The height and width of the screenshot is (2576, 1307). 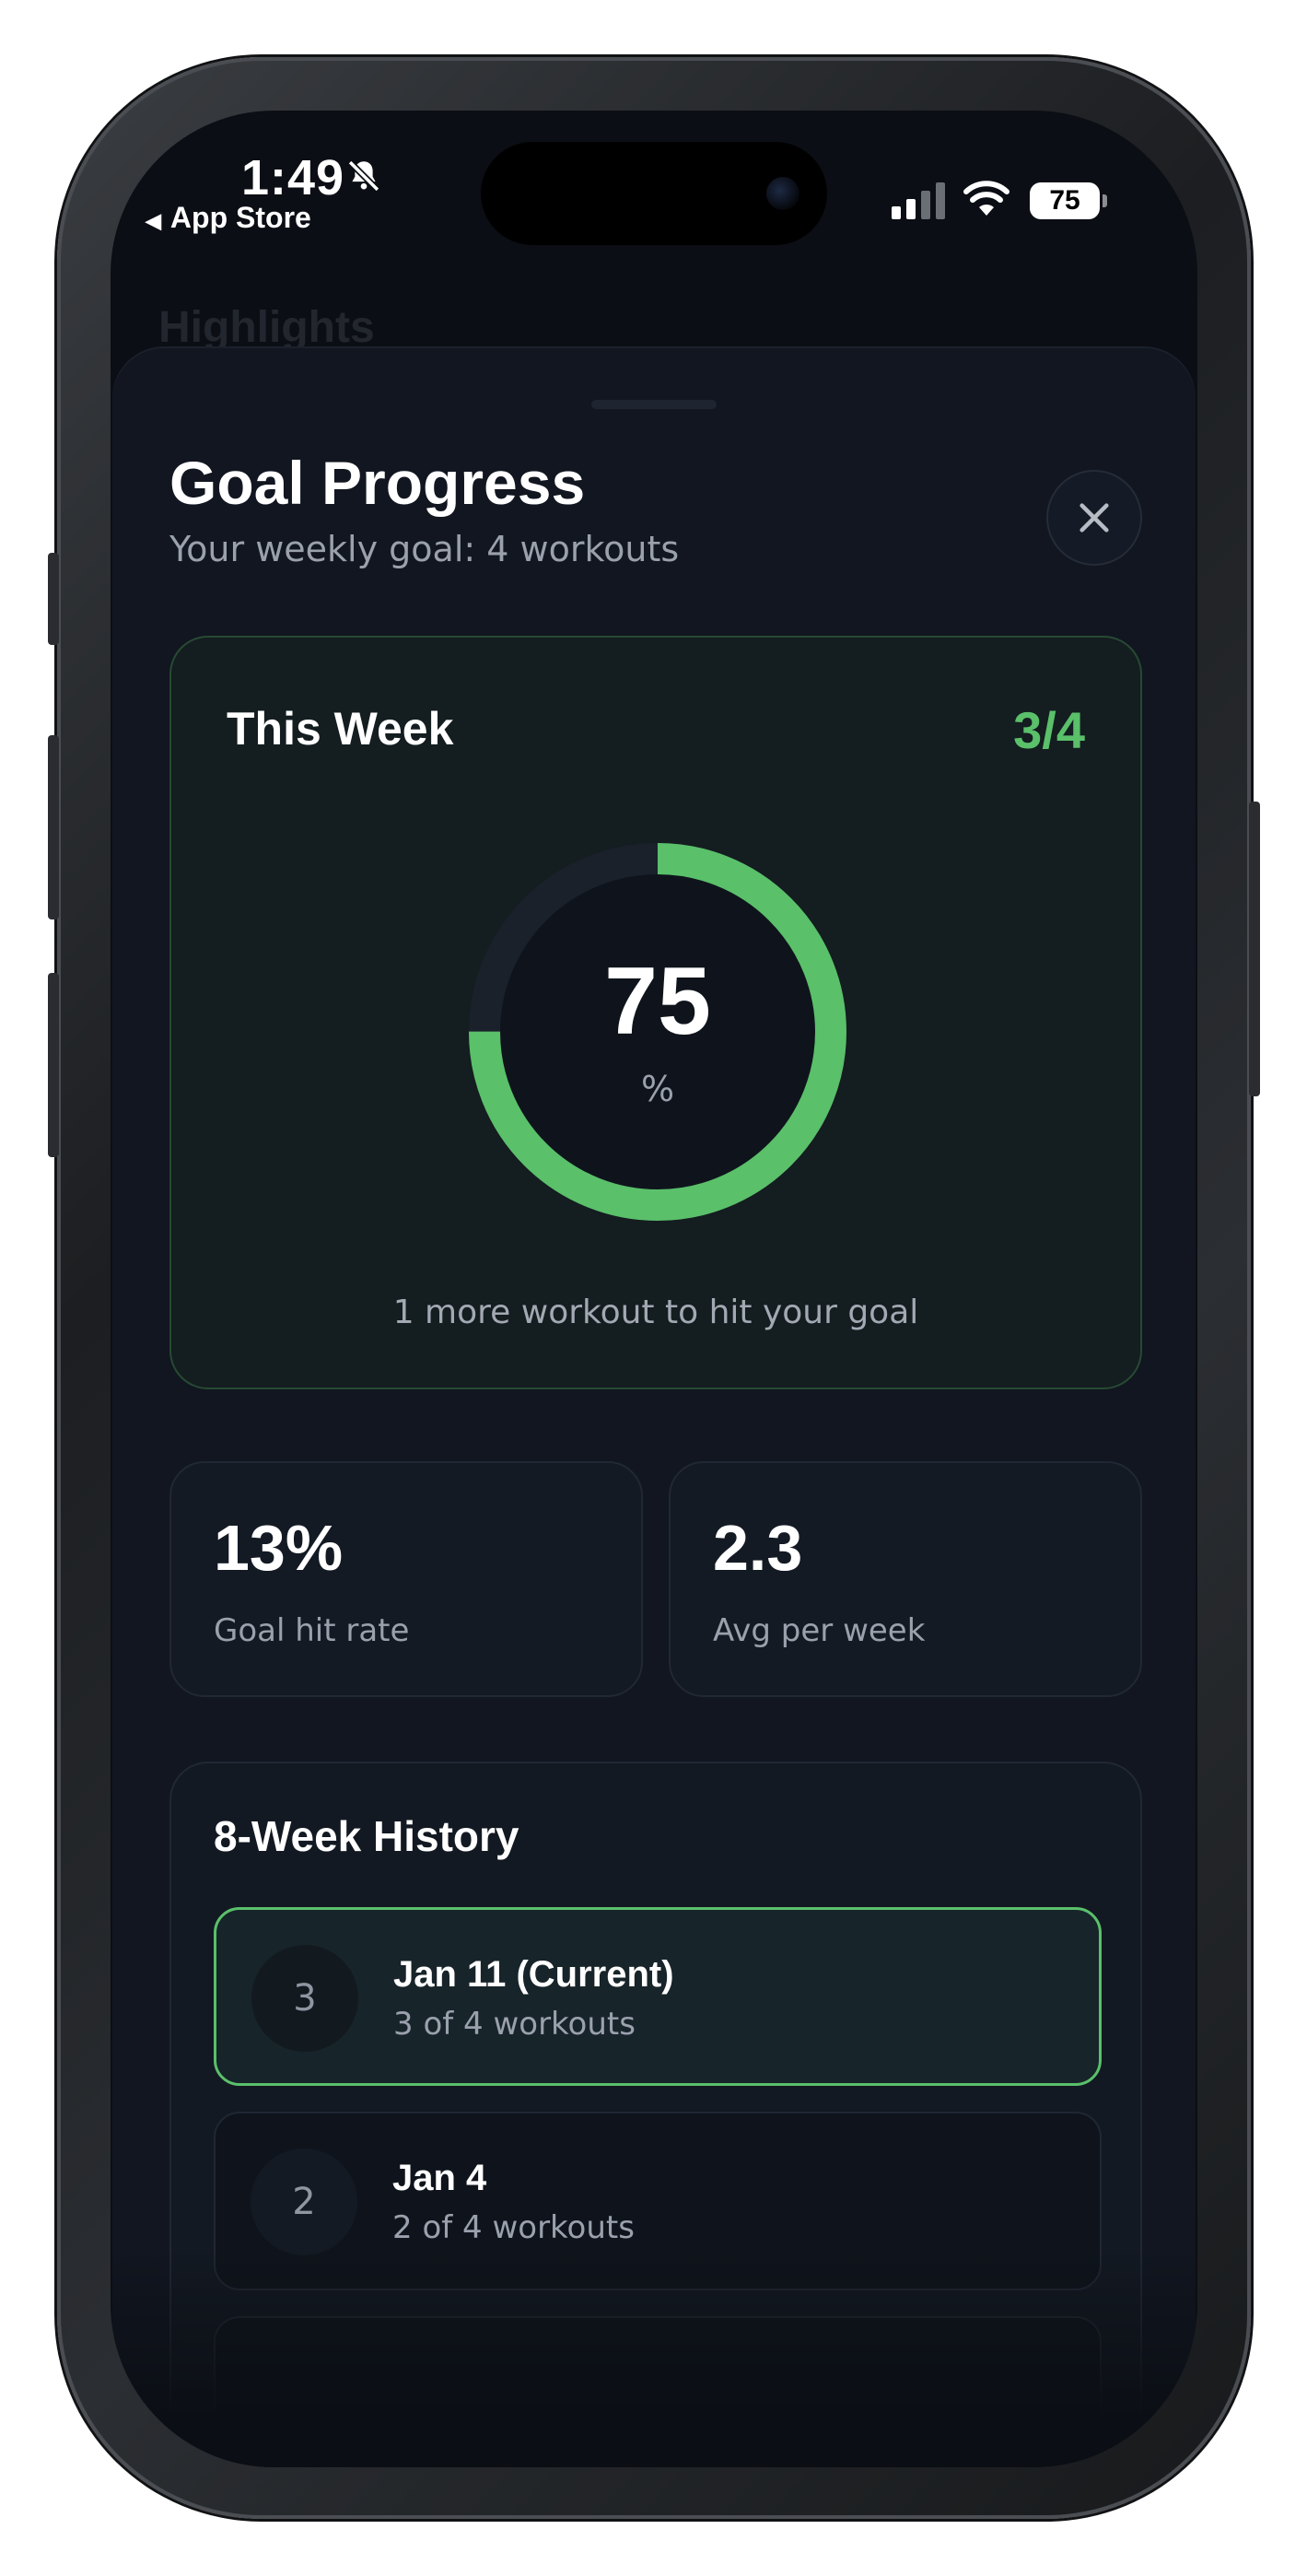 I want to click on close-icon, so click(x=1094, y=518).